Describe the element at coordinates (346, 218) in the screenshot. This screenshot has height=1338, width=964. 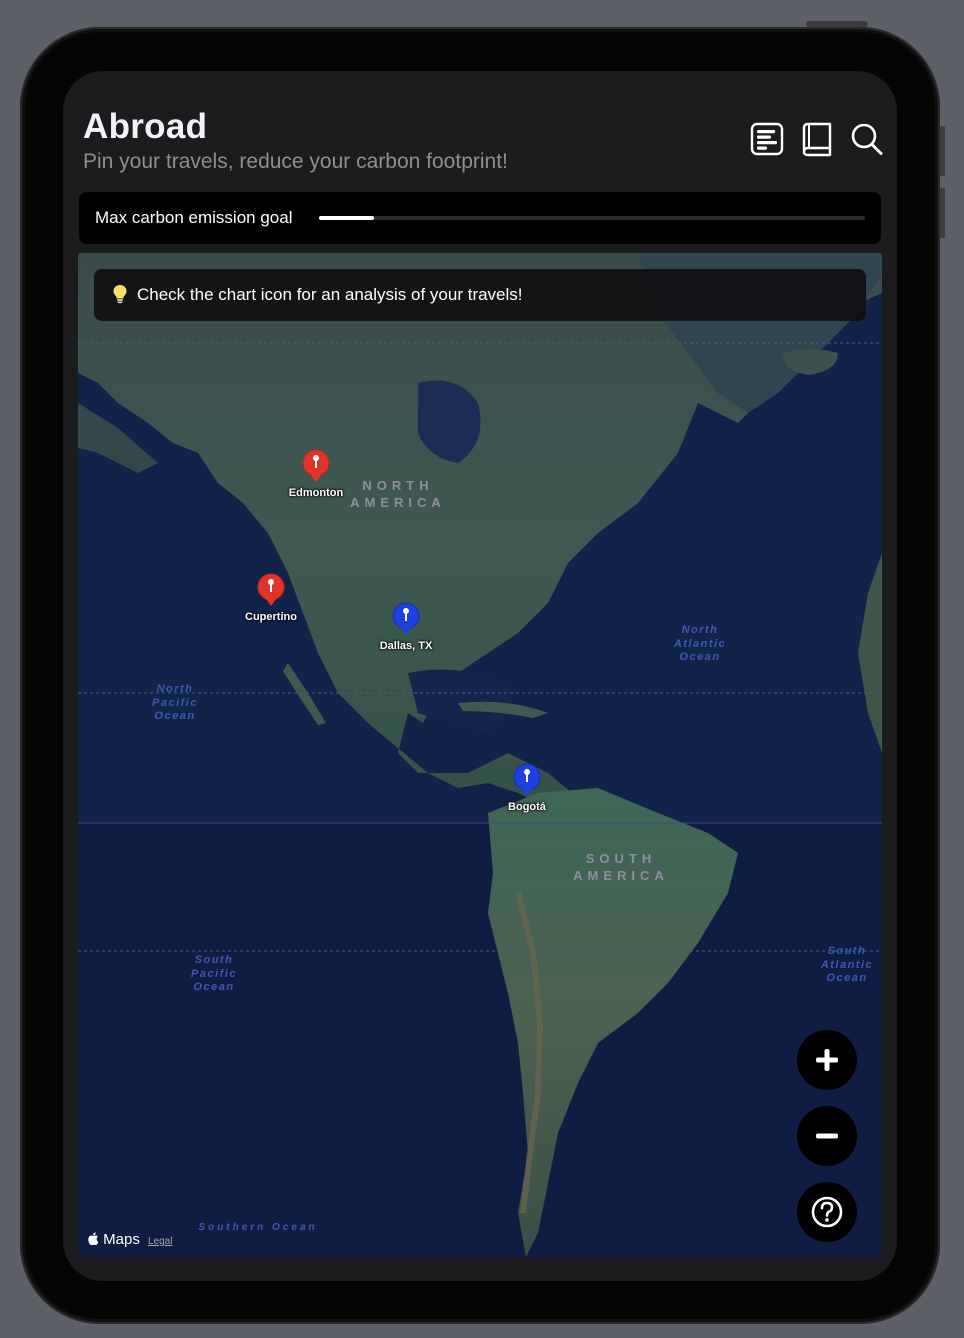
I see `carbon-goal-slider-fill` at that location.